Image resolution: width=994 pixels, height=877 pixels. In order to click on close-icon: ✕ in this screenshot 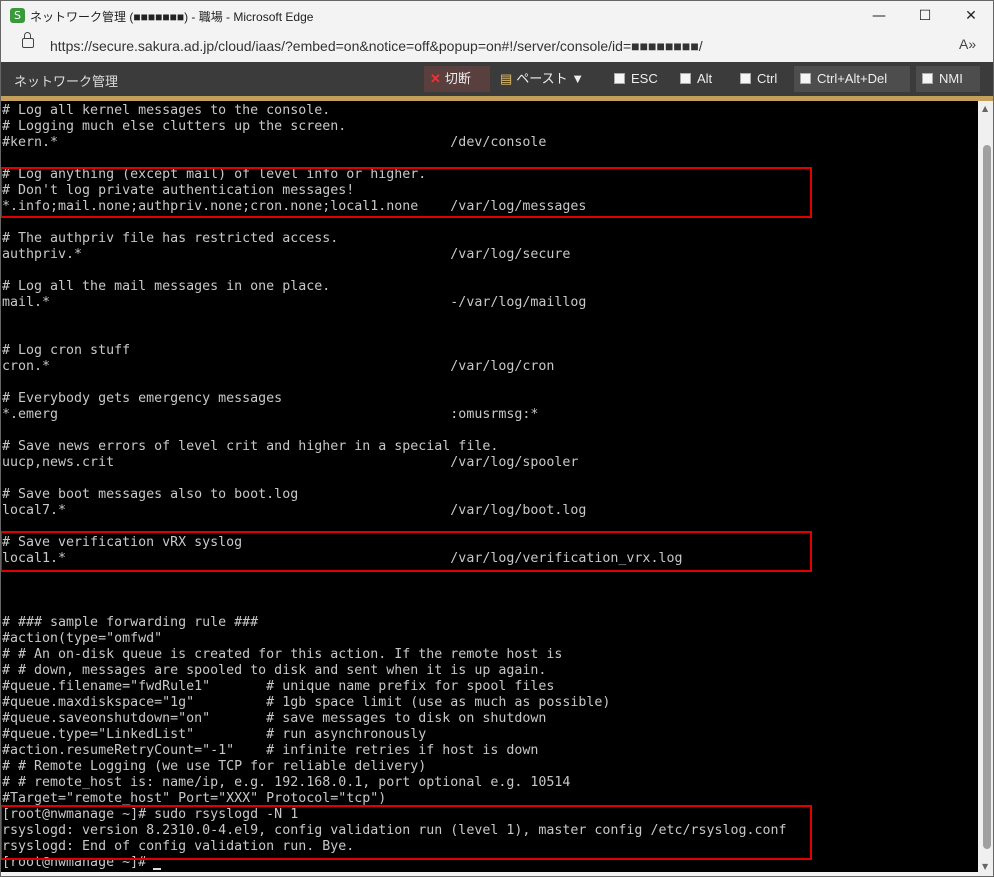, I will do `click(435, 78)`.